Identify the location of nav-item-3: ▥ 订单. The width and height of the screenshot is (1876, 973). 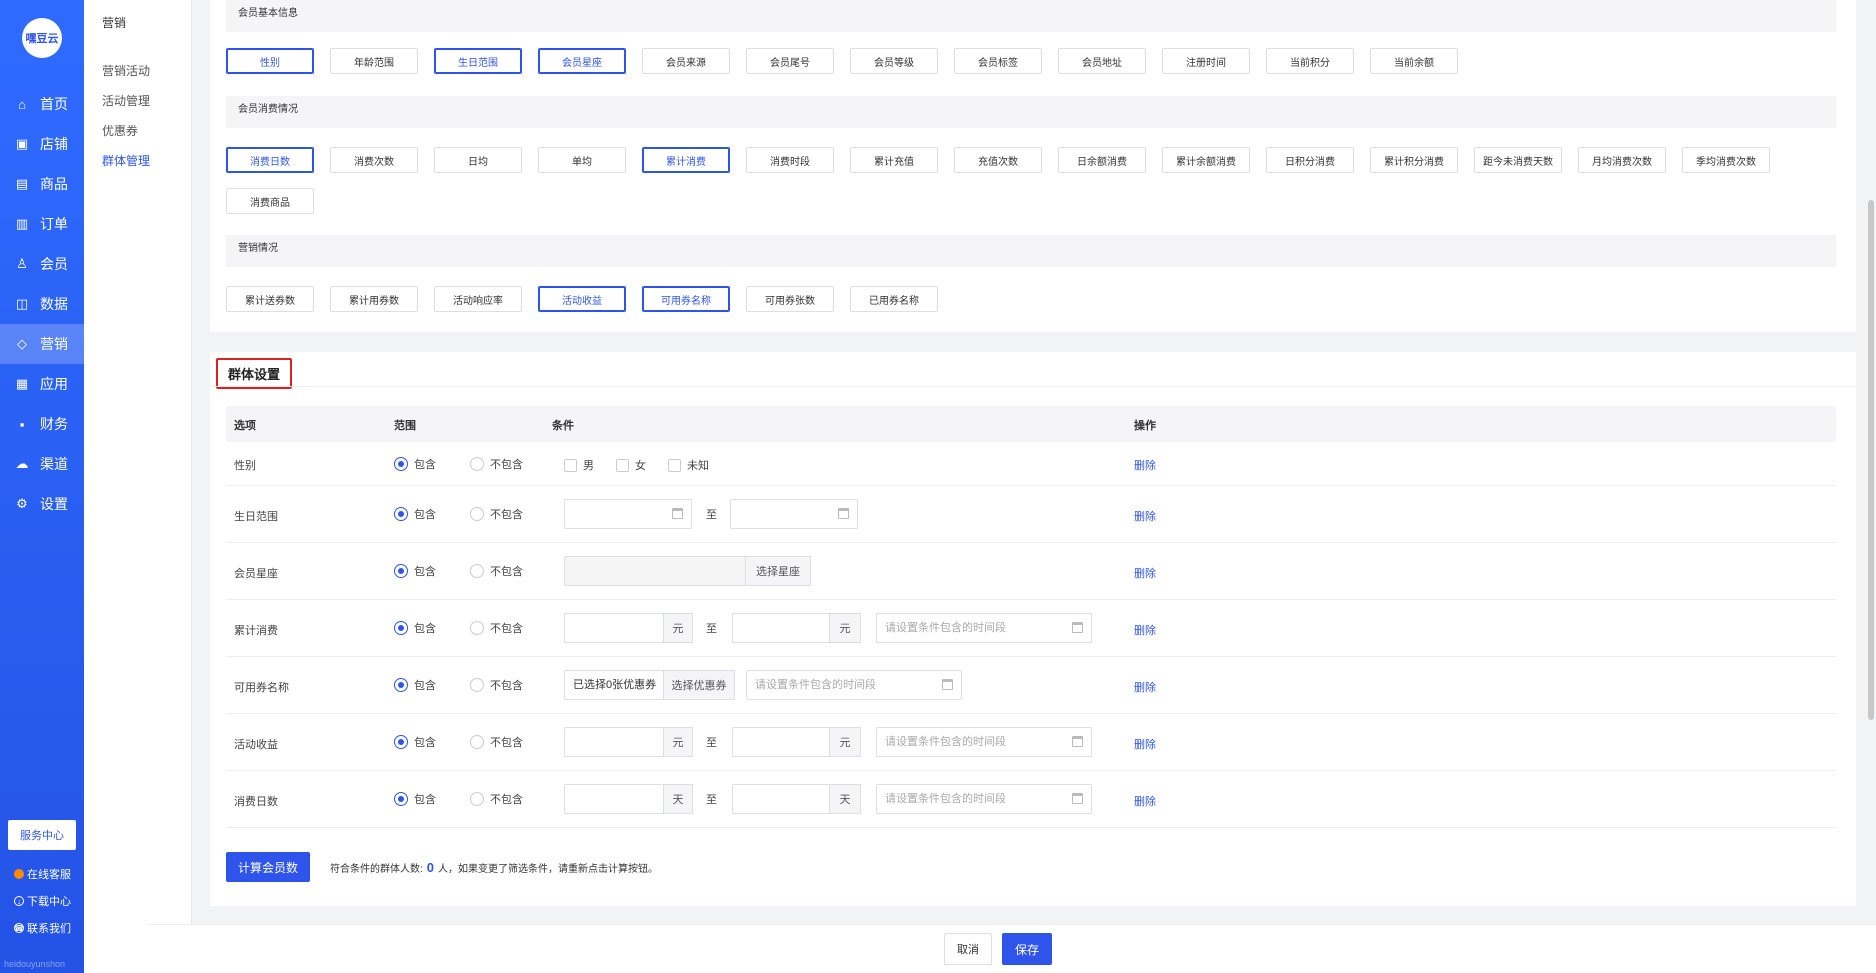
(42, 224).